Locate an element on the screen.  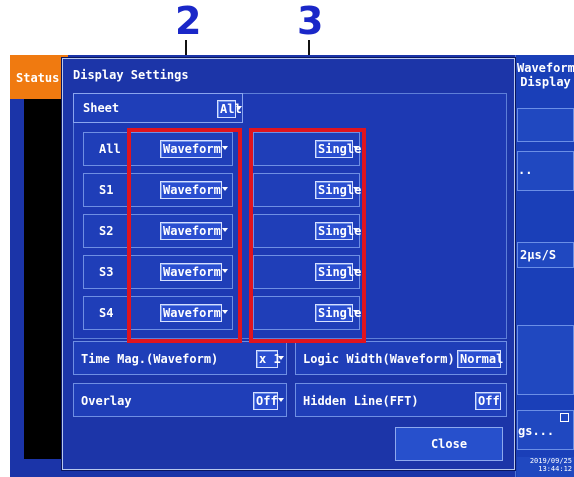
time-text: 13:44:12 is located at coordinates (555, 469).